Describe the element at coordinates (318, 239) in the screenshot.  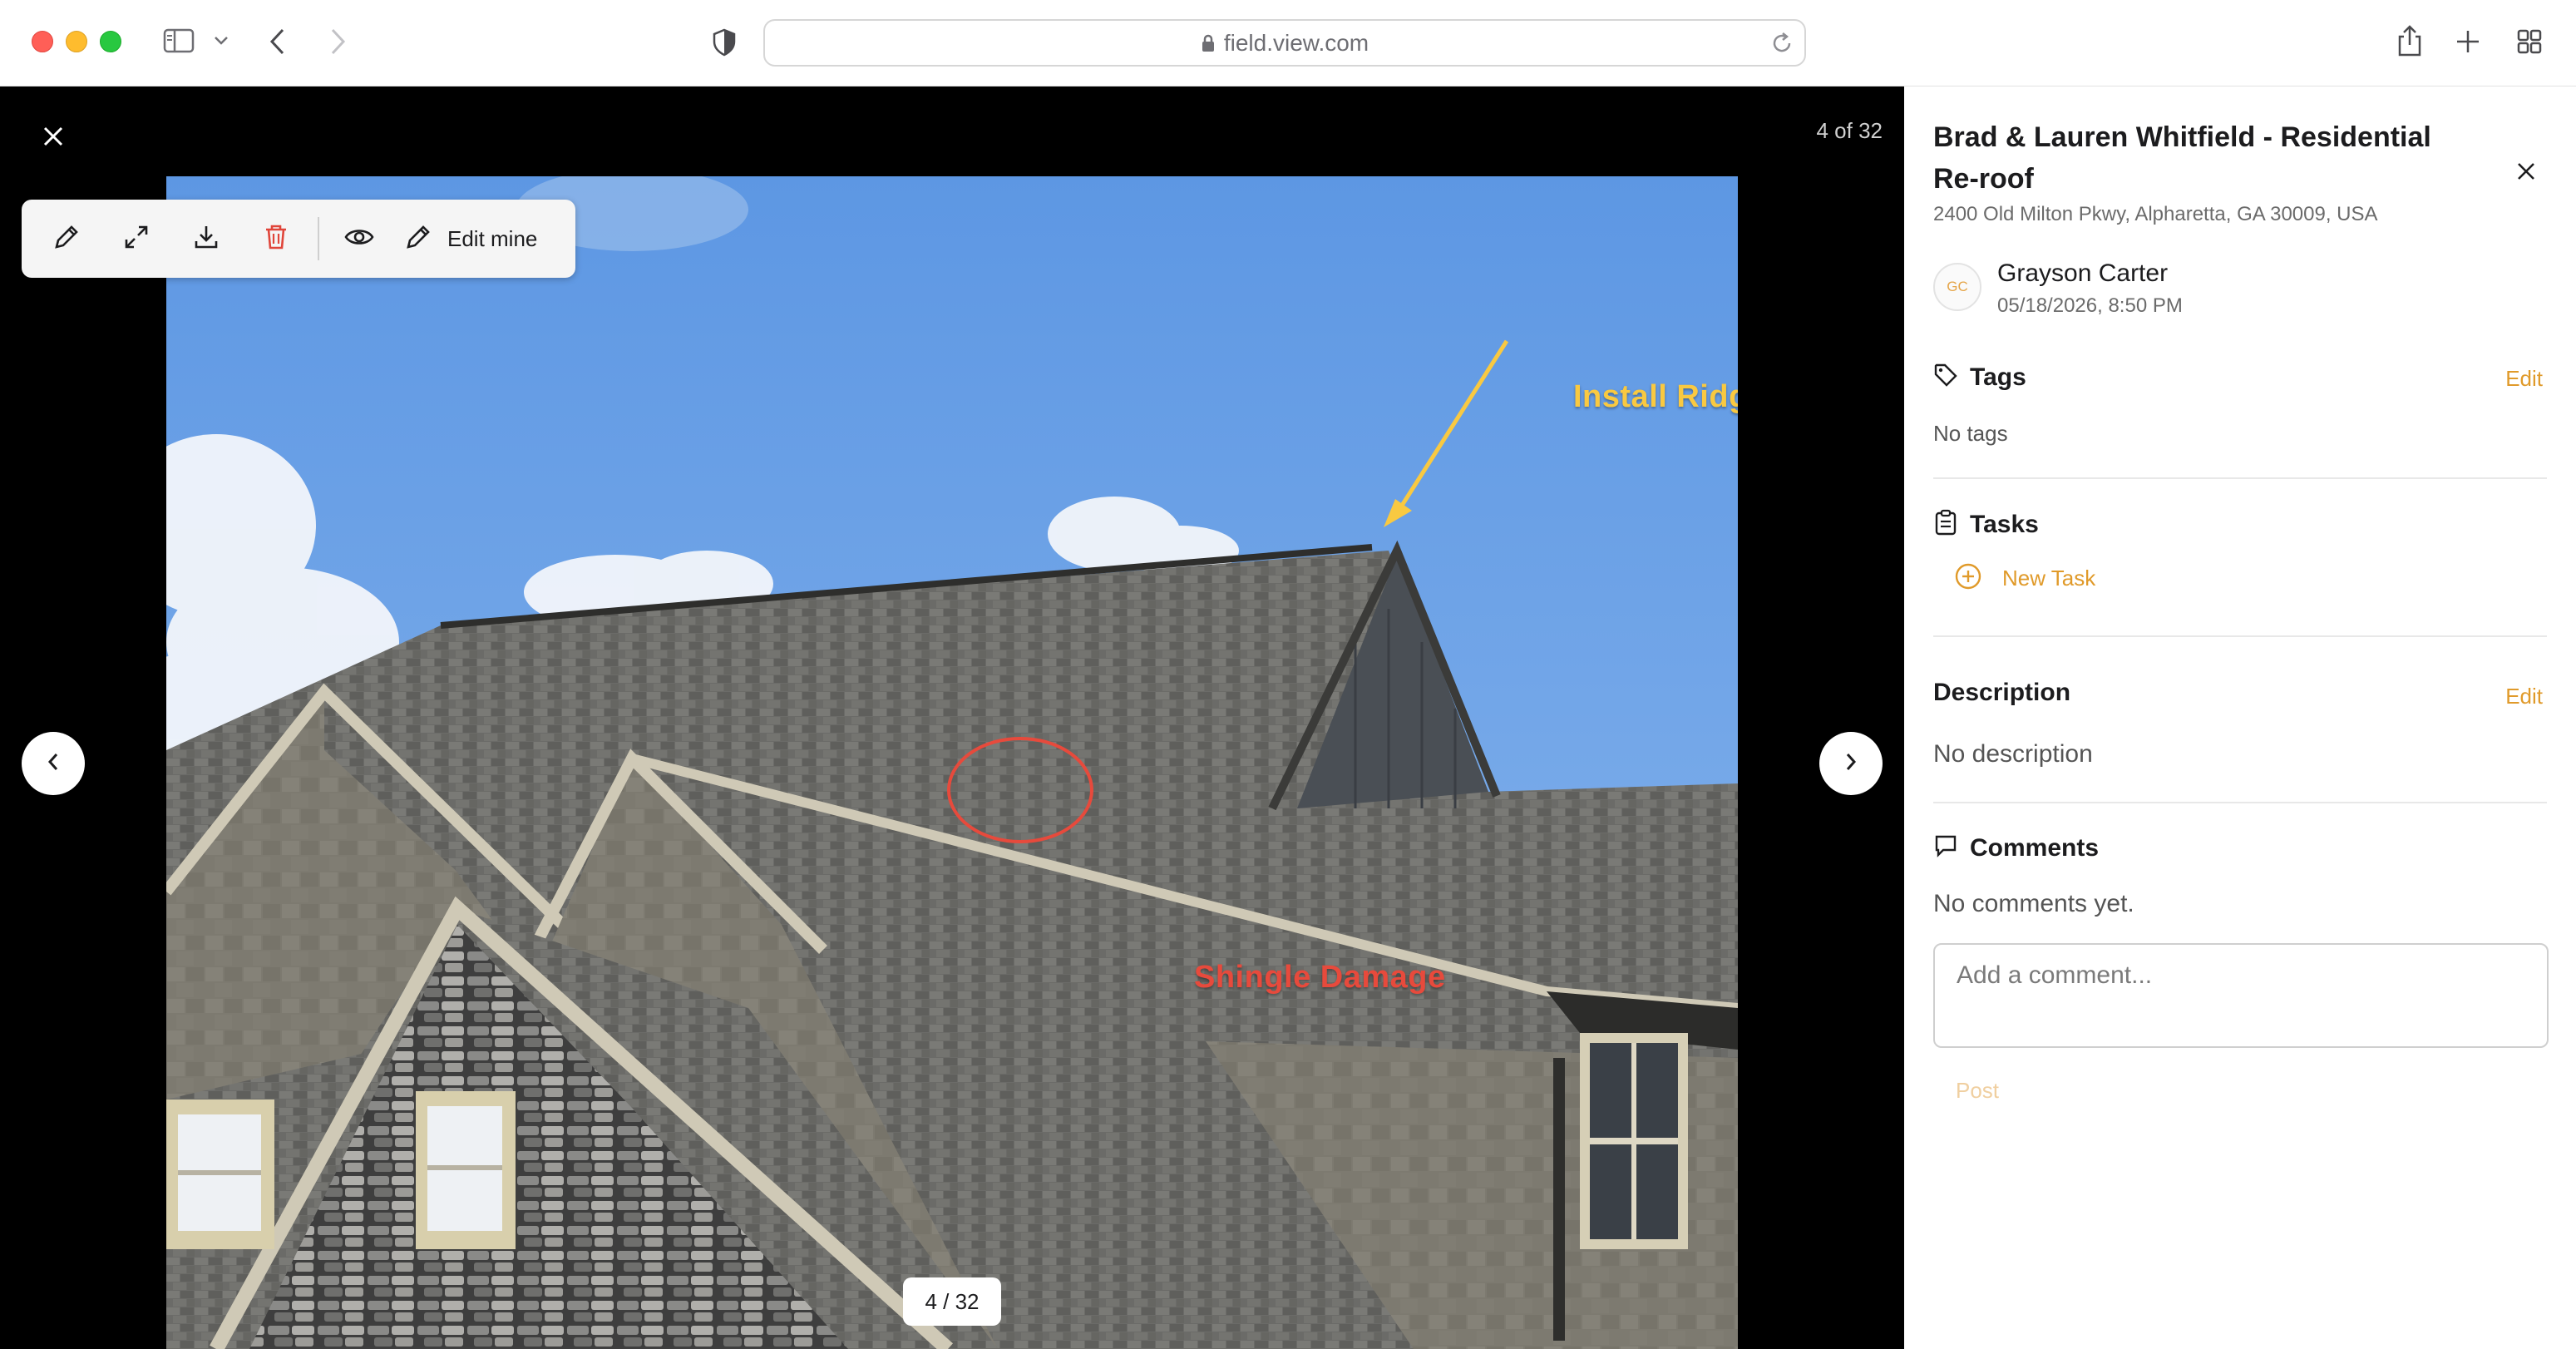
I see `toolbar-divider` at that location.